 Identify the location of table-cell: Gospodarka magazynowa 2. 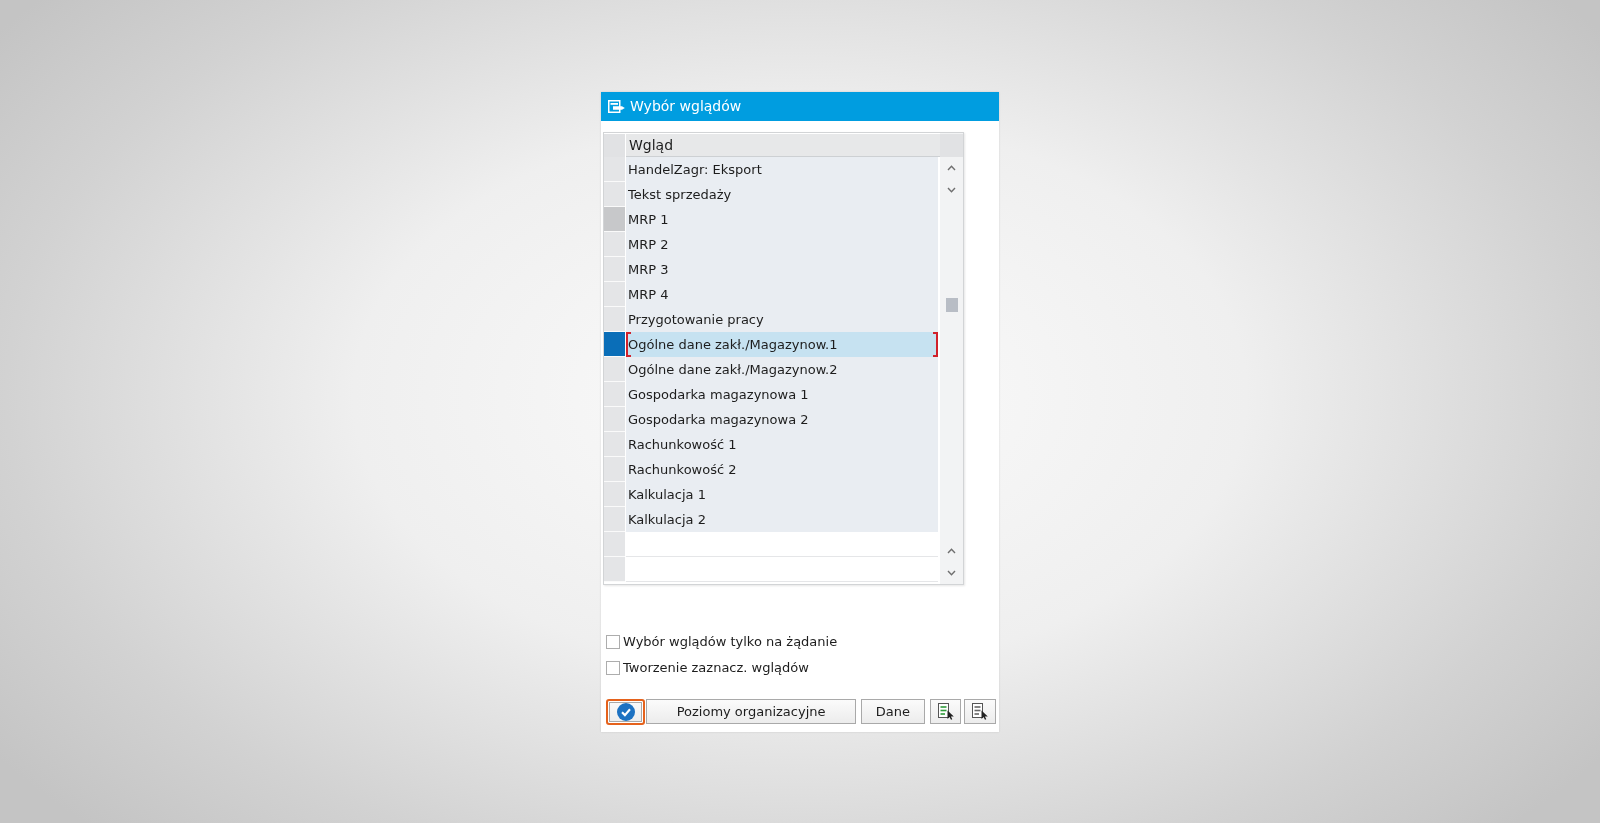
(782, 419).